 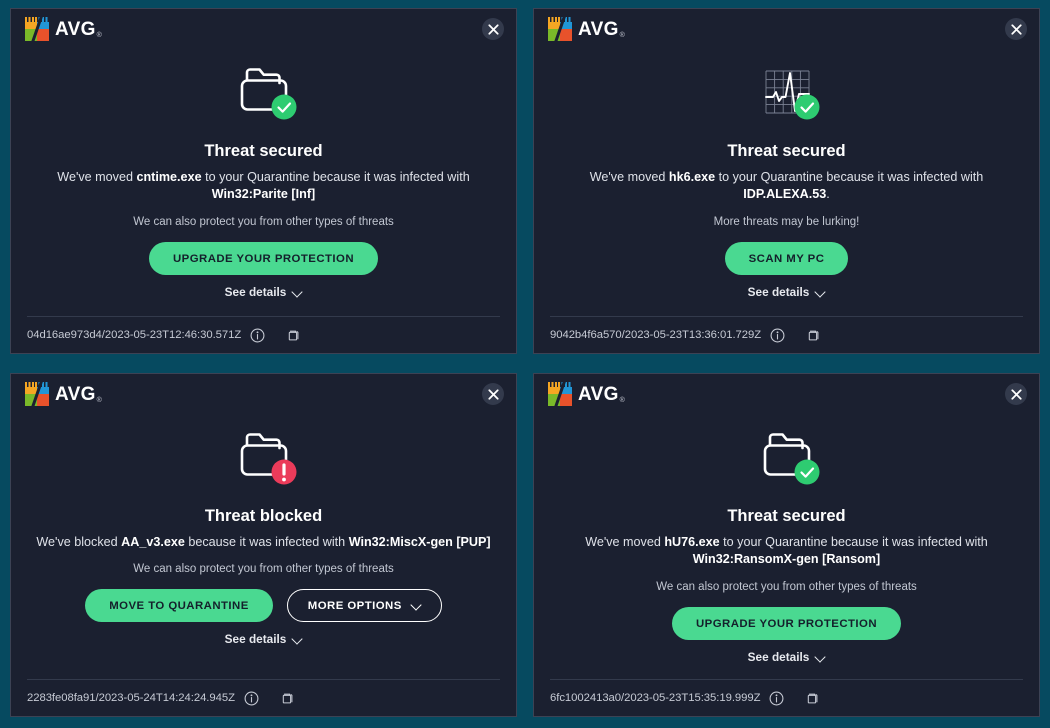 I want to click on message-middle: because it was infected with, so click(x=266, y=541).